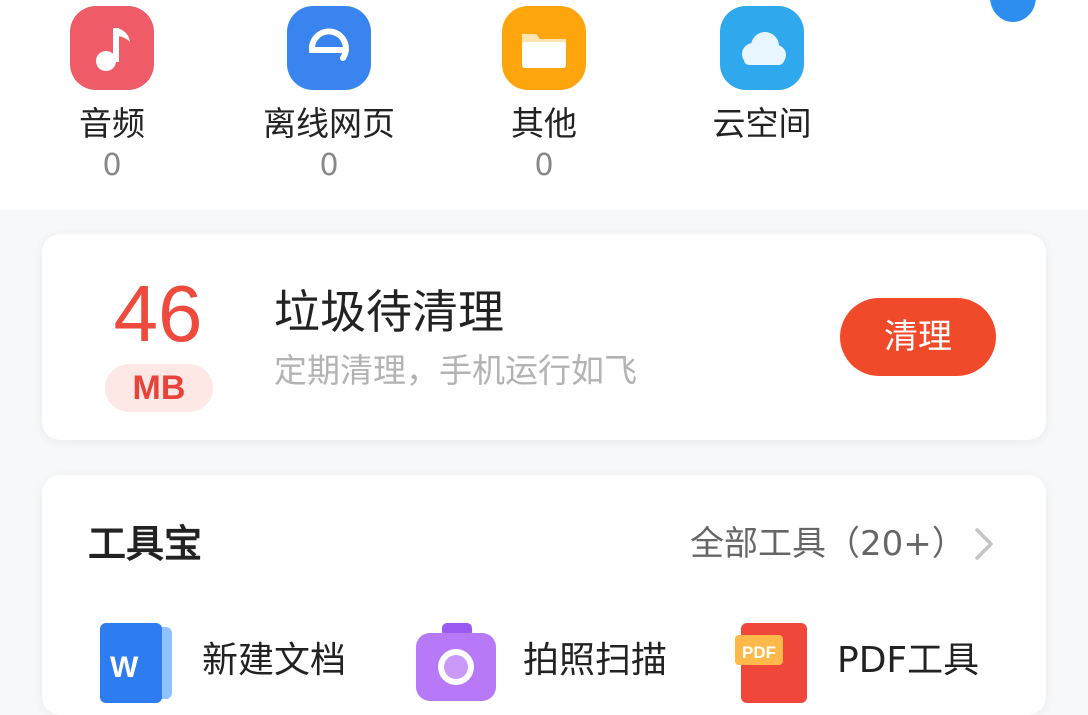 This screenshot has height=715, width=1088. I want to click on junk-size-unit-badge: MB, so click(159, 388).